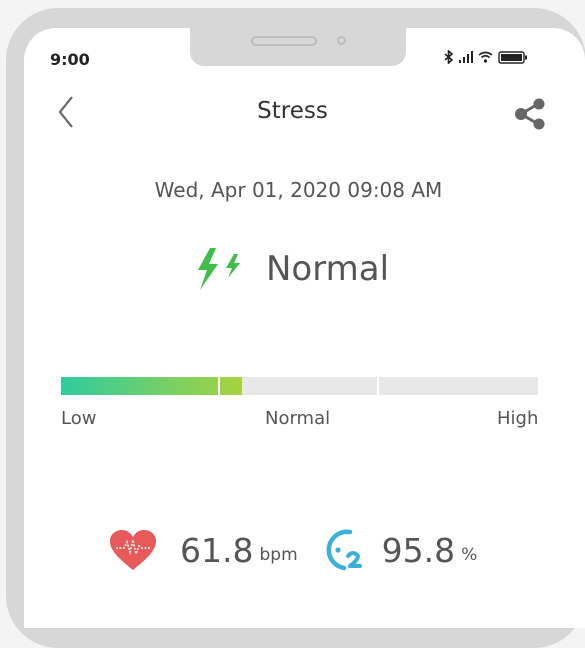 The image size is (585, 648). Describe the element at coordinates (70, 59) in the screenshot. I see `status-bar-time: 9:00` at that location.